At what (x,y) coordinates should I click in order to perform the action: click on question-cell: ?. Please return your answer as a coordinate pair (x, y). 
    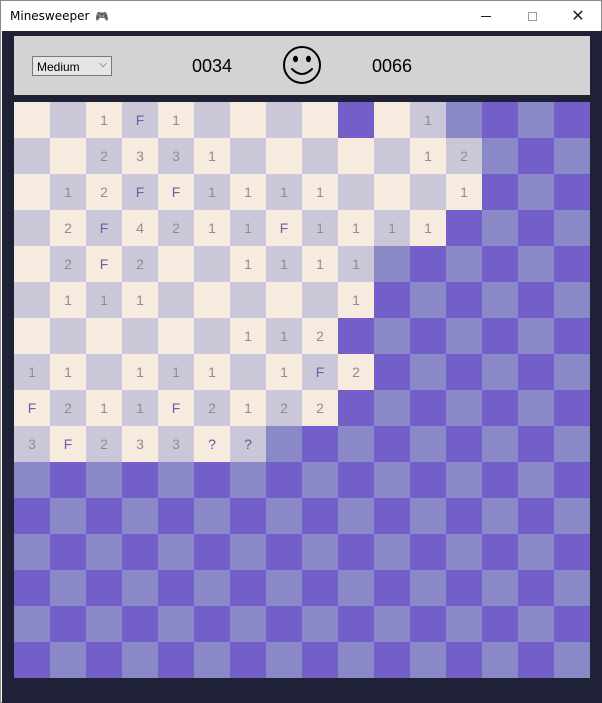
    Looking at the image, I should click on (248, 444).